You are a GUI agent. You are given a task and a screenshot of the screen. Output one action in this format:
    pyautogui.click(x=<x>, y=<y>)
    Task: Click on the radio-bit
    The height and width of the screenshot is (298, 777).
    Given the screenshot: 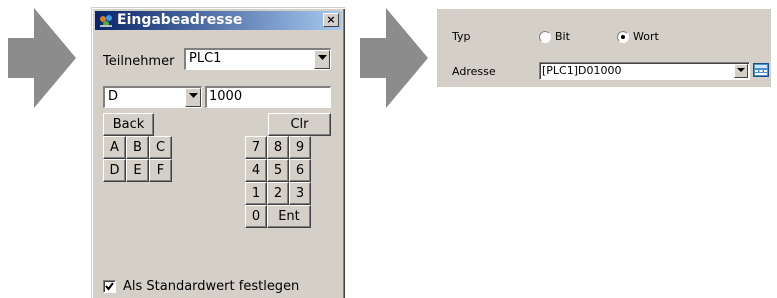 What is the action you would take?
    pyautogui.click(x=545, y=37)
    